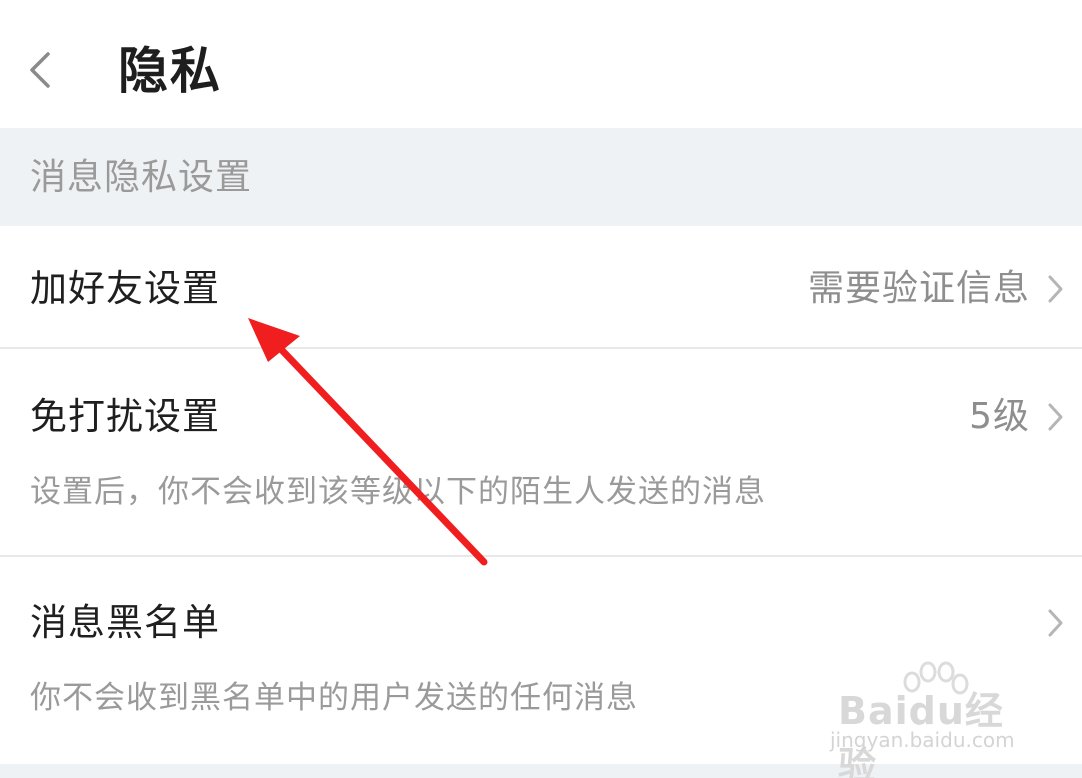 The width and height of the screenshot is (1082, 778). I want to click on row-value: 5级, so click(999, 416).